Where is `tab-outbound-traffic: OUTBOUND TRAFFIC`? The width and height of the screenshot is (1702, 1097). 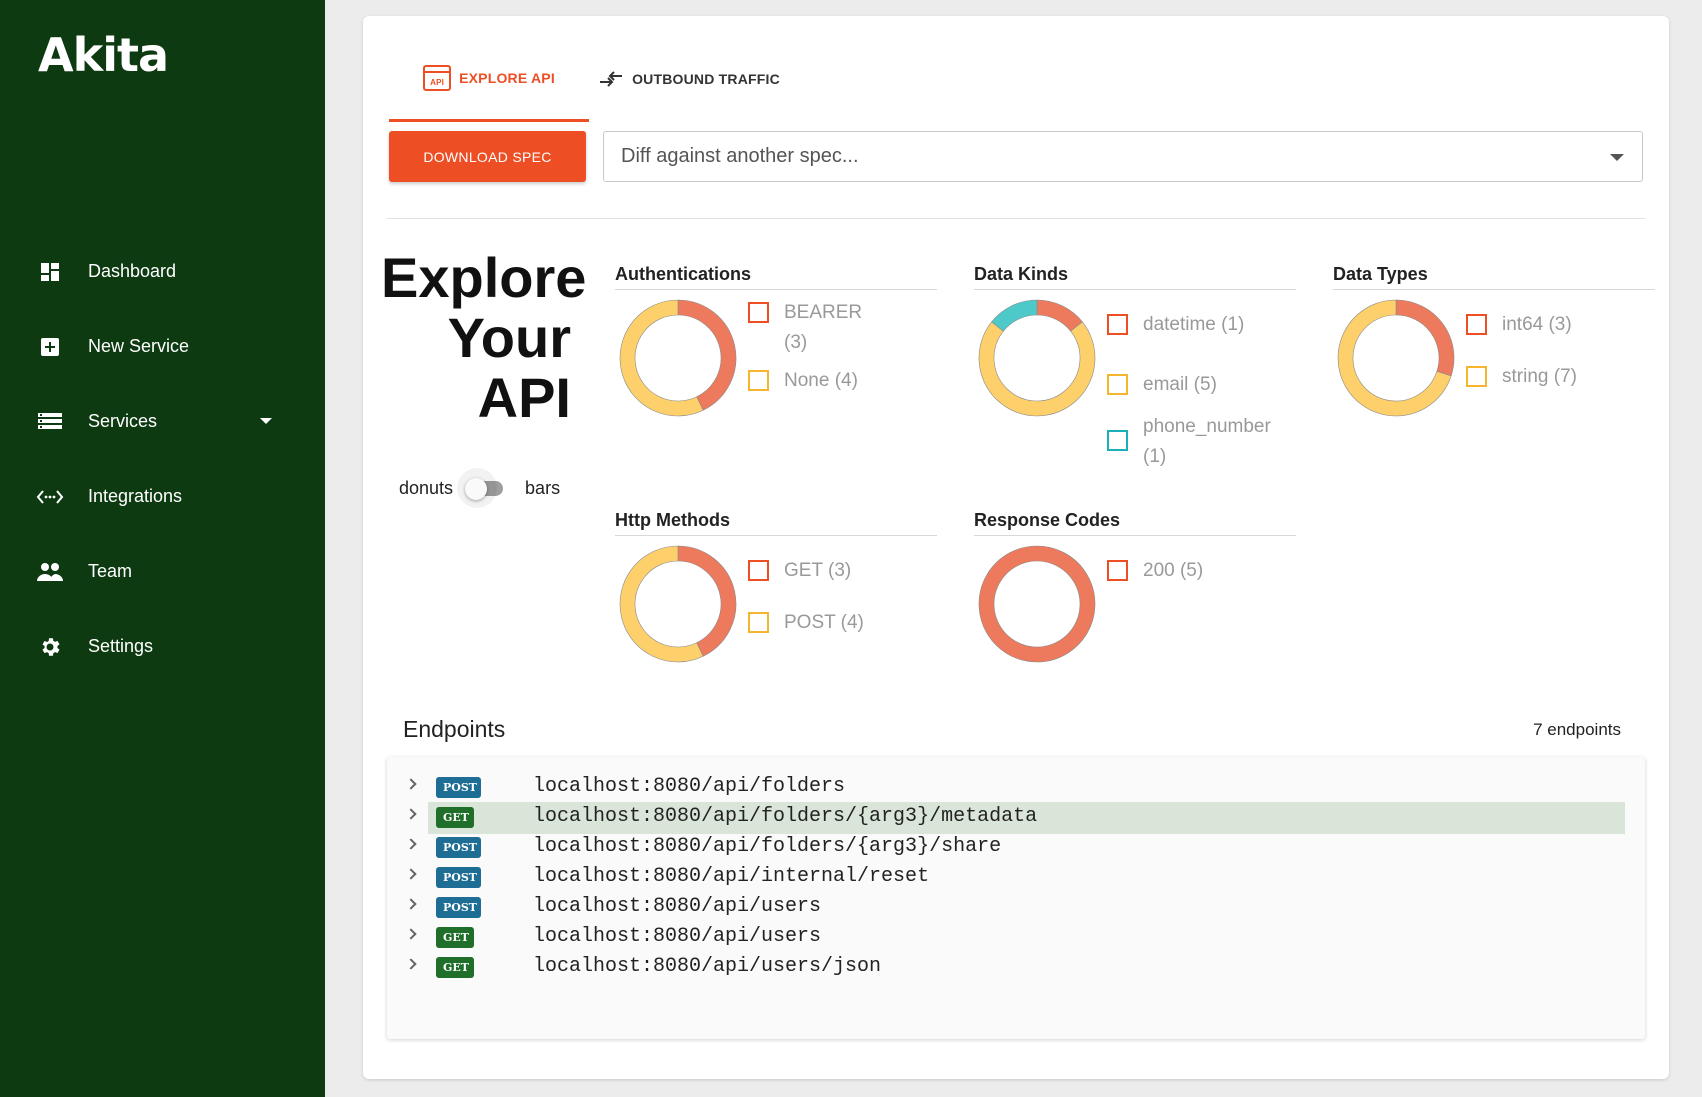
tab-outbound-traffic: OUTBOUND TRAFFIC is located at coordinates (689, 79).